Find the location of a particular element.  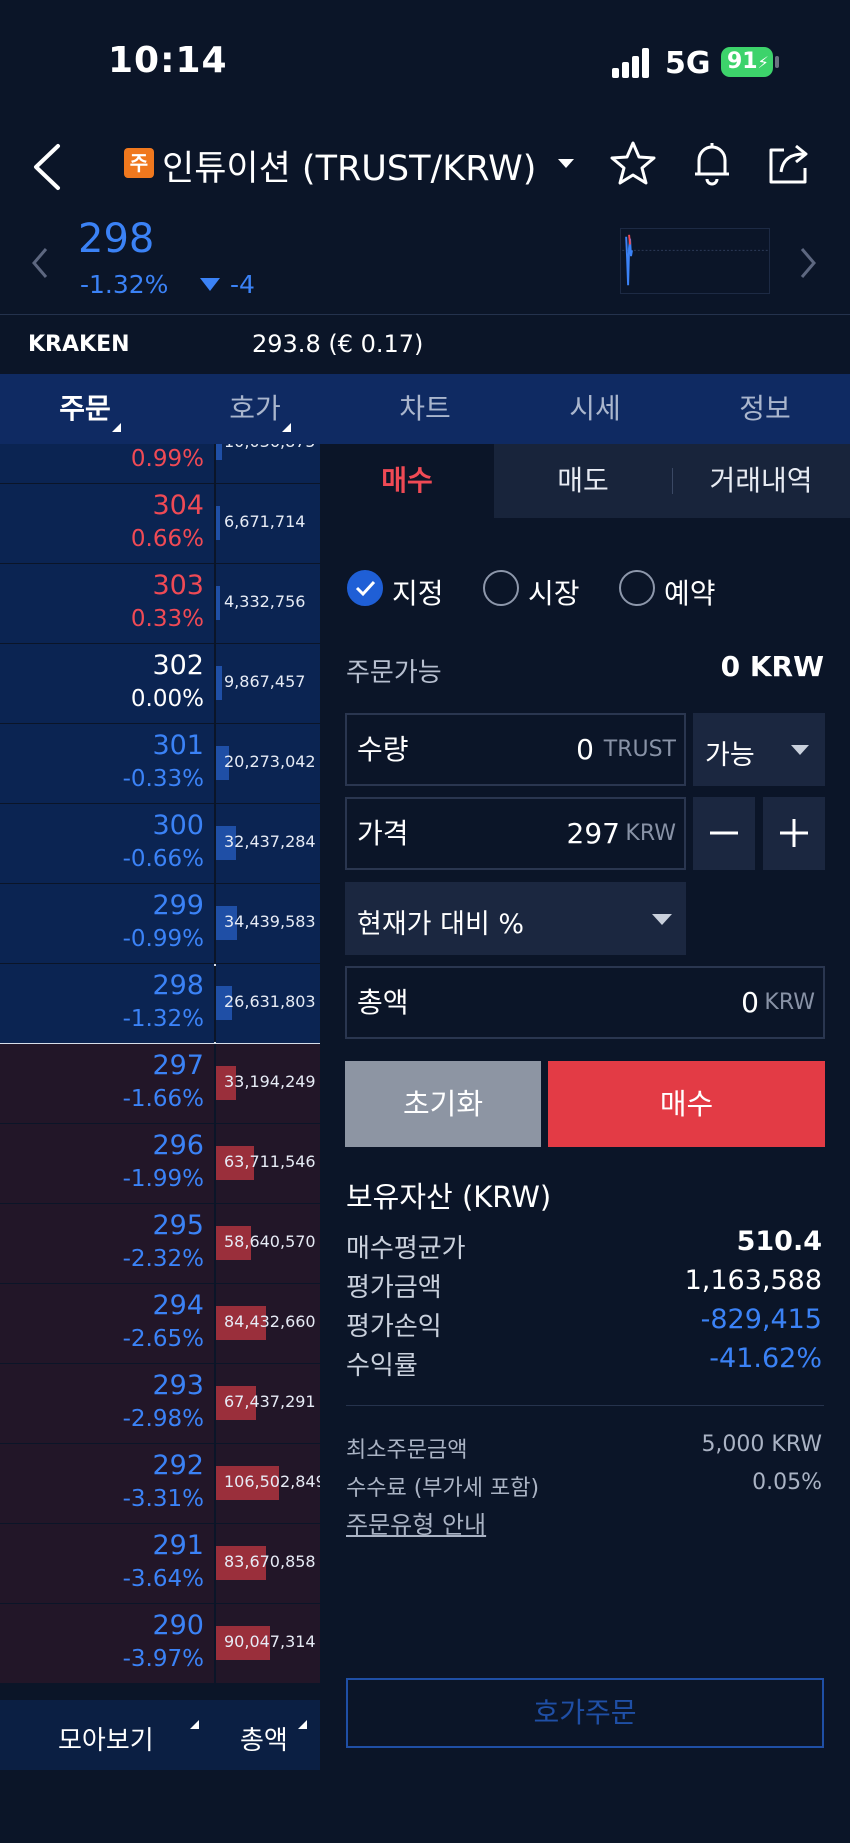

orderbook-volume-cell: 83,670,858 is located at coordinates (268, 1563).